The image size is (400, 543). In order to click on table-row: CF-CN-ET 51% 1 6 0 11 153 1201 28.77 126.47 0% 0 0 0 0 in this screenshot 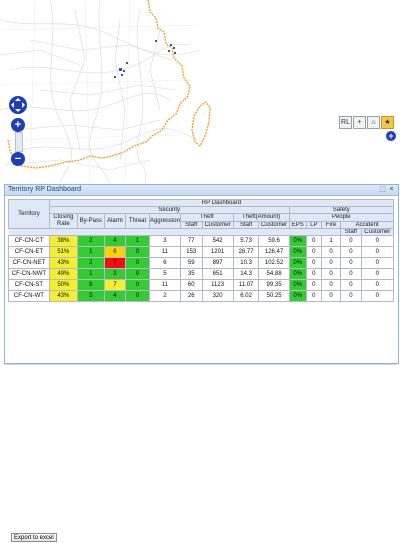, I will do `click(201, 252)`.